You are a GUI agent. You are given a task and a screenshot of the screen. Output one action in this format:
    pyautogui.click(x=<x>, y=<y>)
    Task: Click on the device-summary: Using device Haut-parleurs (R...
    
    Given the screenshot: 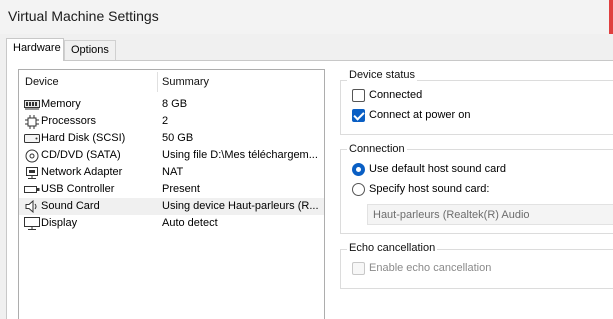 What is the action you would take?
    pyautogui.click(x=240, y=206)
    